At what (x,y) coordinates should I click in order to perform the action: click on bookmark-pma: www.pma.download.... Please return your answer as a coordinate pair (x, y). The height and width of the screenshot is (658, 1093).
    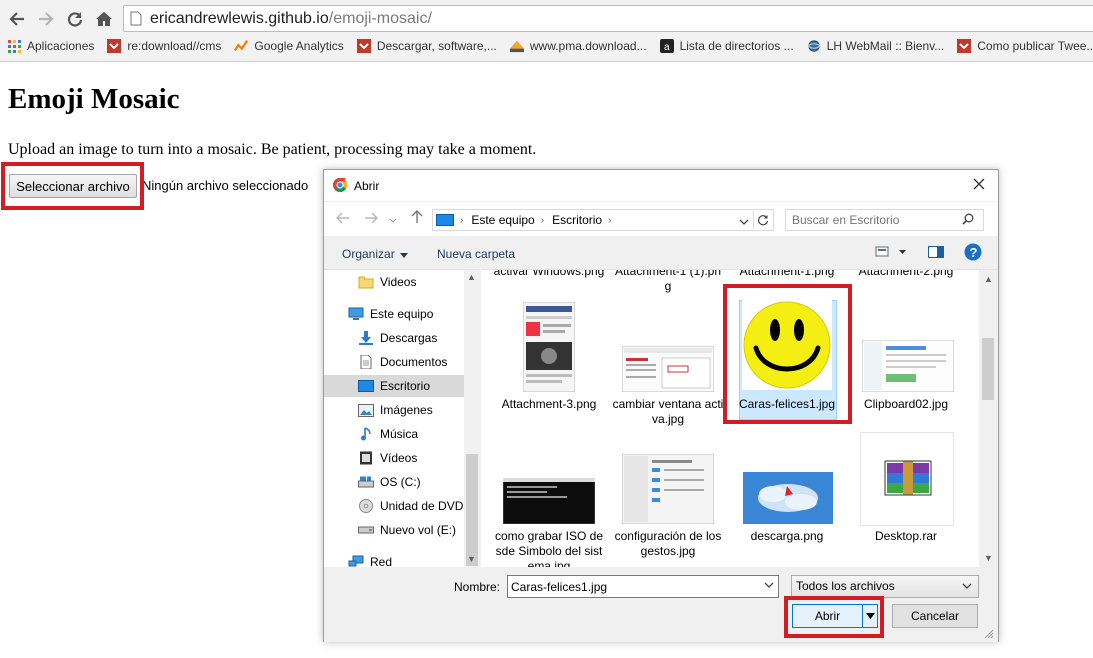
    Looking at the image, I should click on (578, 46).